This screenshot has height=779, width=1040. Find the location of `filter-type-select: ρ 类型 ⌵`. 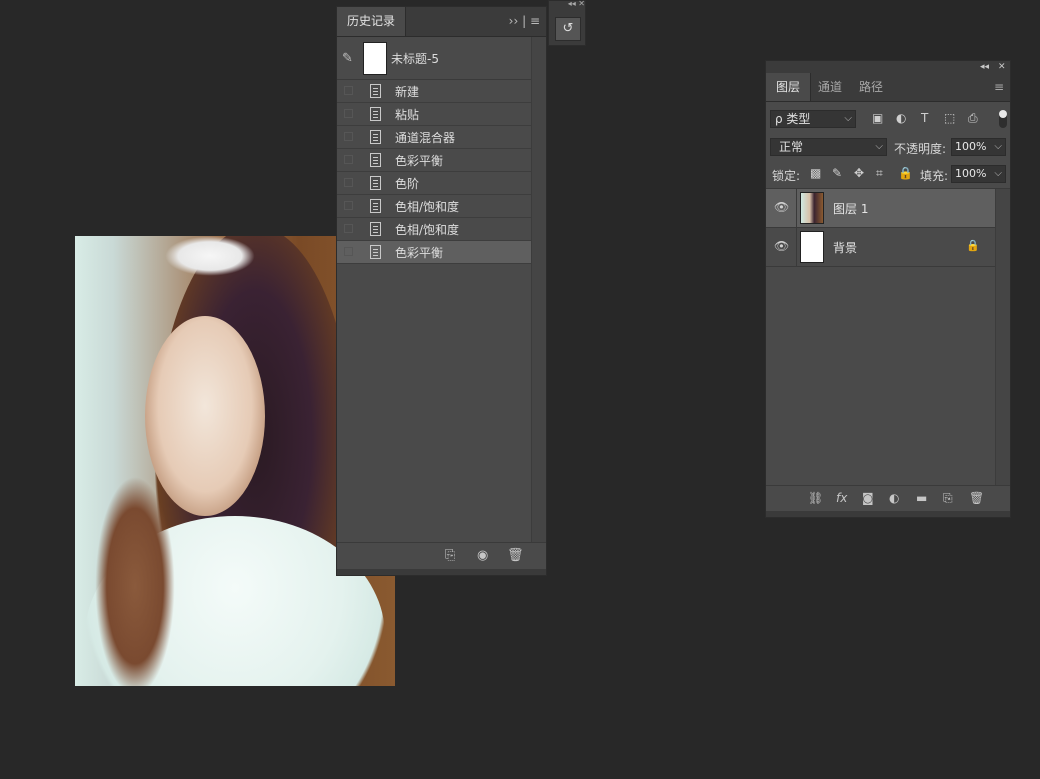

filter-type-select: ρ 类型 ⌵ is located at coordinates (813, 119).